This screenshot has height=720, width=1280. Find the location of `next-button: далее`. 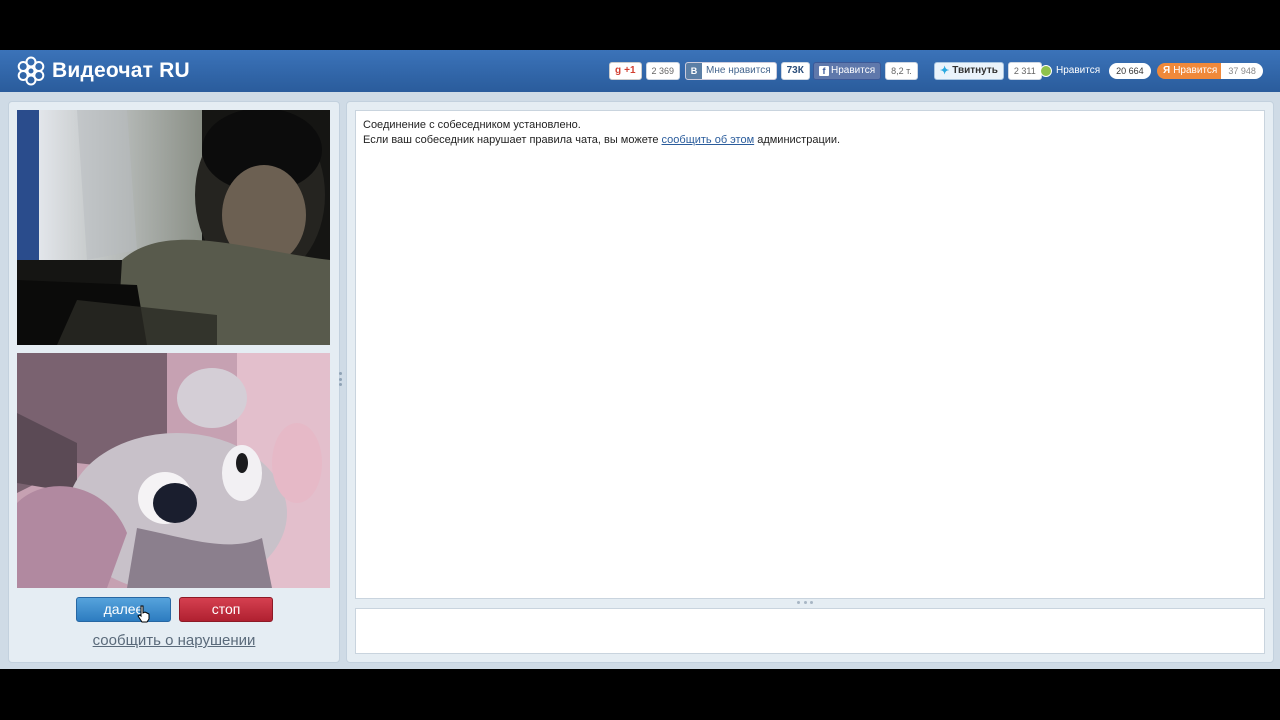

next-button: далее is located at coordinates (123, 609).